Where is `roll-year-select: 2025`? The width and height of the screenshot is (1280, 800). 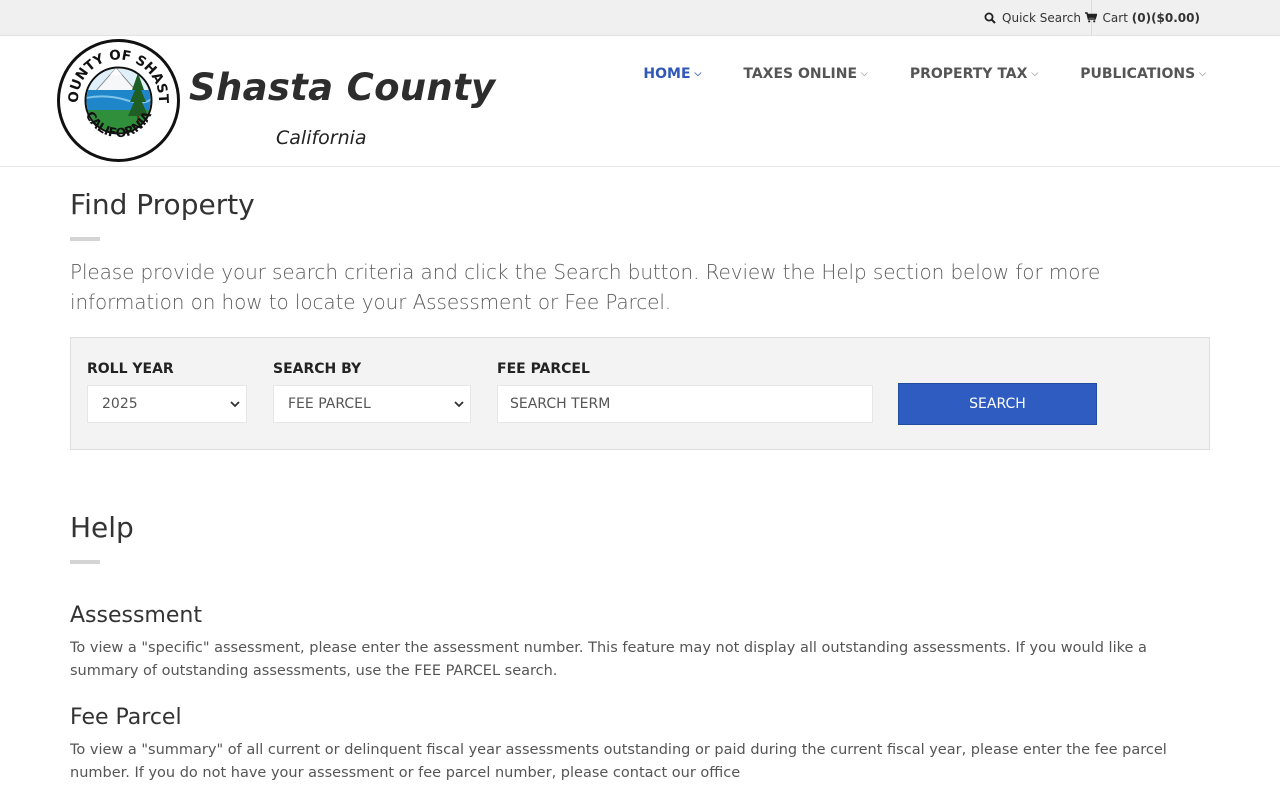 roll-year-select: 2025 is located at coordinates (167, 404).